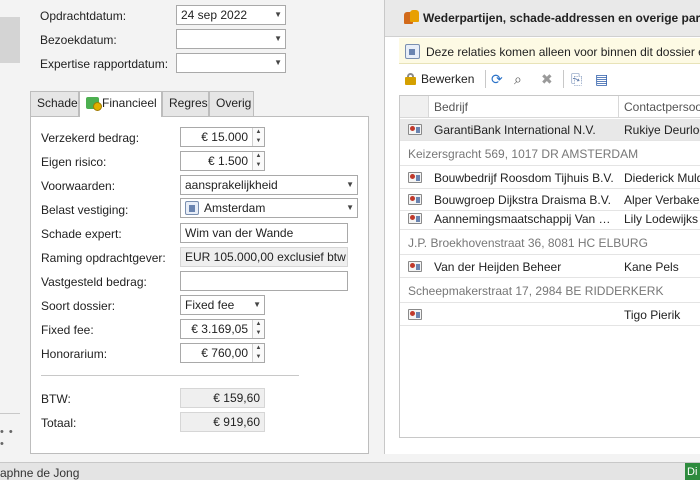  What do you see at coordinates (104, 64) in the screenshot?
I see `expertise-label: Expertise rapportdatum:` at bounding box center [104, 64].